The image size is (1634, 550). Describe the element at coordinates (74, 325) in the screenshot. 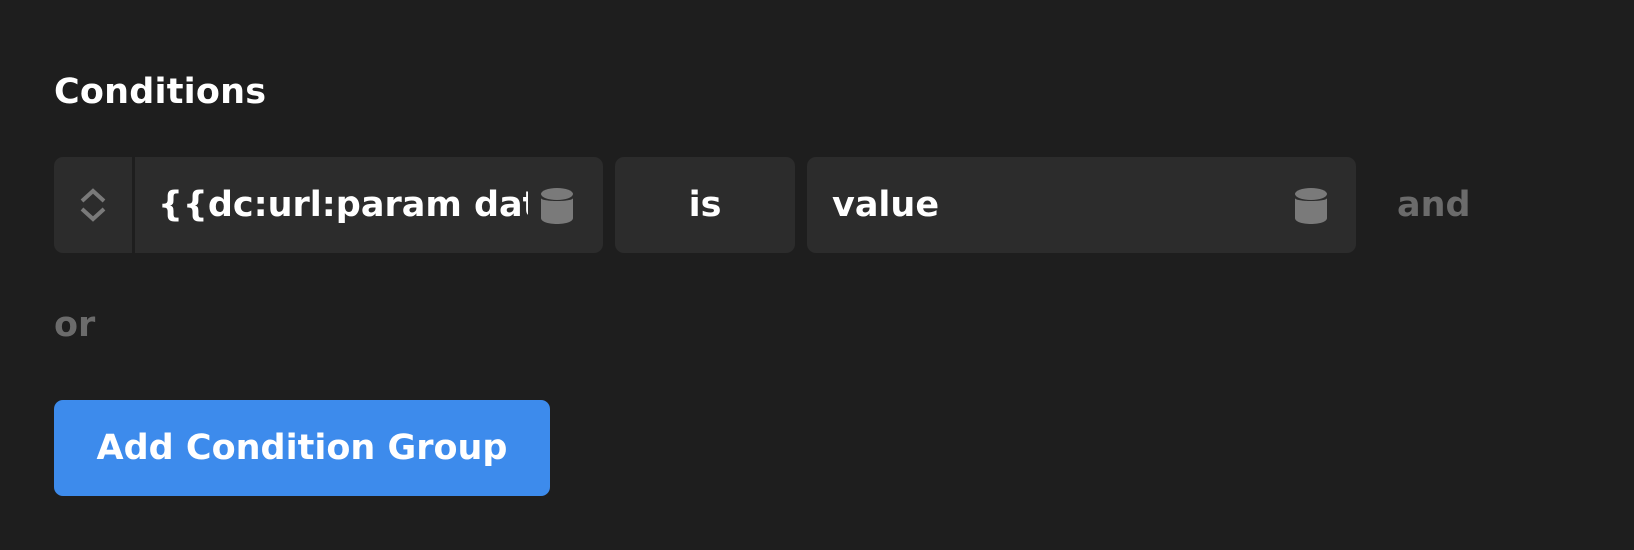

I see `add-or-condition-link: or` at that location.